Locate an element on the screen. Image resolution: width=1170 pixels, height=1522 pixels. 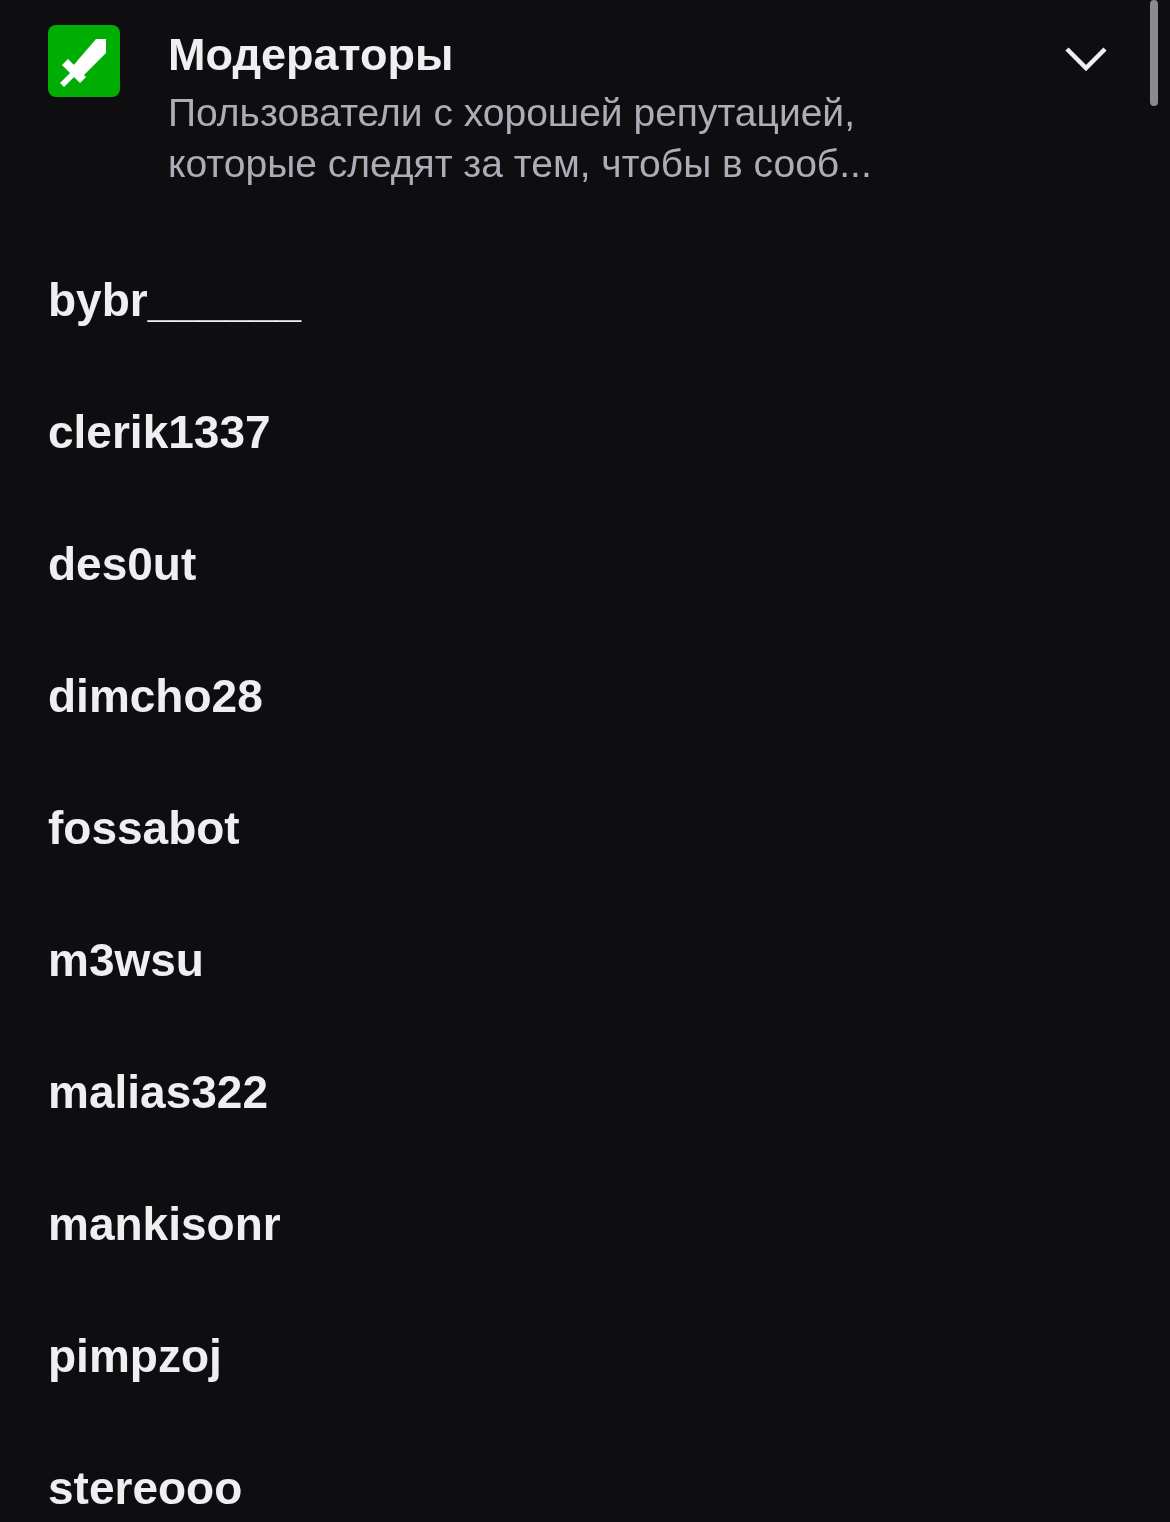
member-name: m3wsu is located at coordinates (126, 960).